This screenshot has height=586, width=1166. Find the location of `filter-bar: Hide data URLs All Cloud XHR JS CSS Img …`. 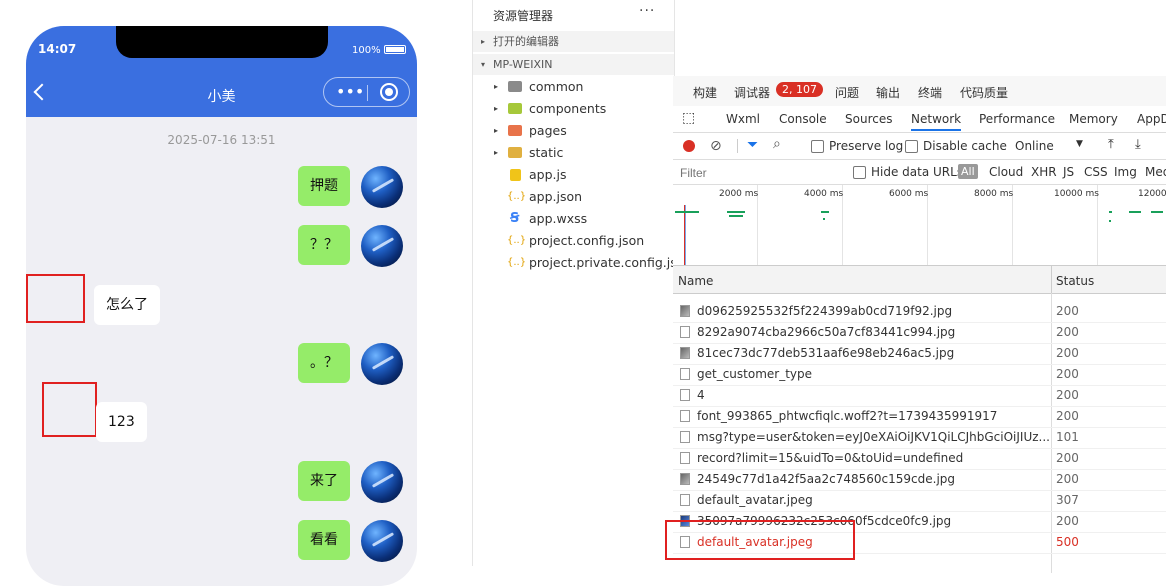

filter-bar: Hide data URLs All Cloud XHR JS CSS Img … is located at coordinates (919, 172).